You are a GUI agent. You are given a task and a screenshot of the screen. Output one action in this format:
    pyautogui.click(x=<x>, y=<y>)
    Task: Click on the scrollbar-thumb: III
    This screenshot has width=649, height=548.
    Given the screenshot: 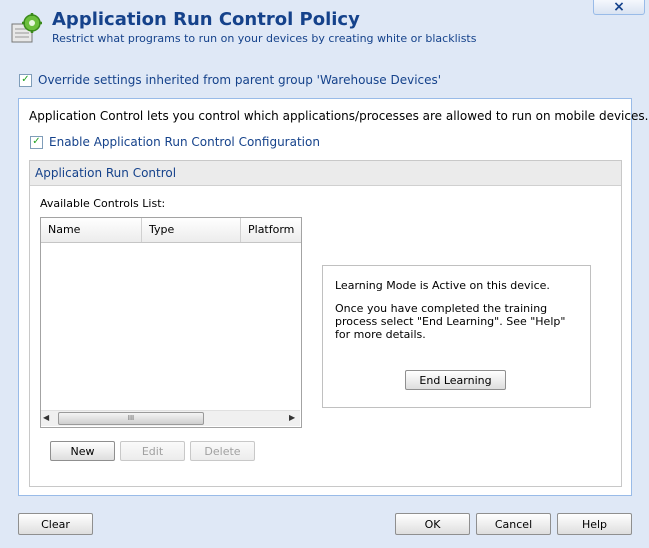 What is the action you would take?
    pyautogui.click(x=131, y=418)
    